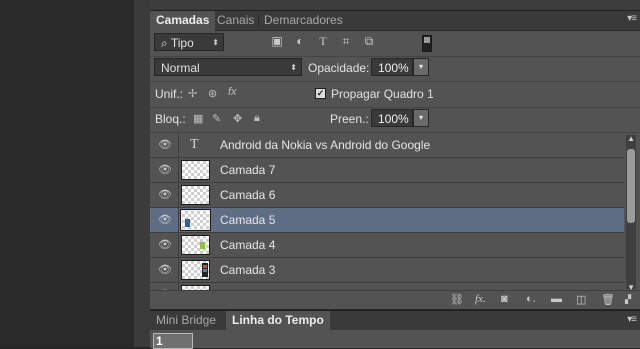 This screenshot has width=640, height=349. What do you see at coordinates (395, 21) in the screenshot?
I see `layers-panel-tabs: Camadas Canais Demarcadores ▾≡` at bounding box center [395, 21].